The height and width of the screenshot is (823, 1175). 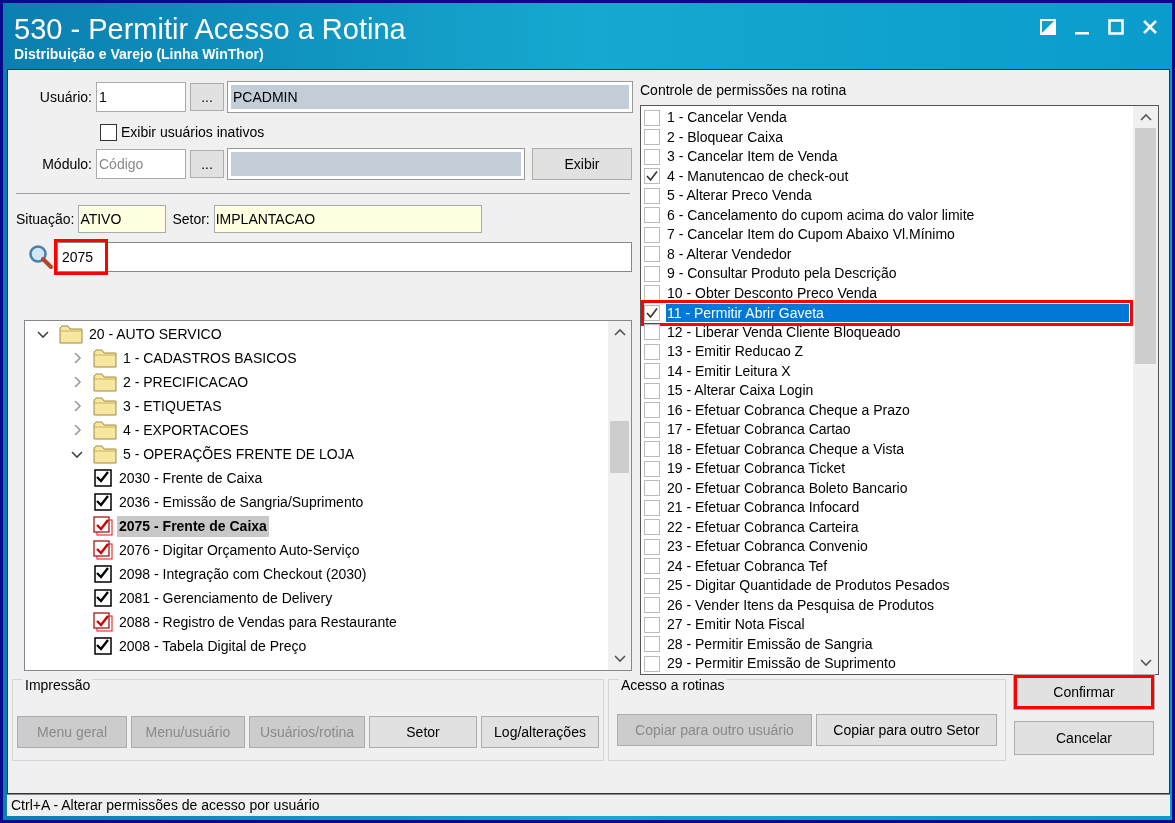 I want to click on list-item: 18 - Efetuar Cobranca Cheque a Vista, so click(x=785, y=449).